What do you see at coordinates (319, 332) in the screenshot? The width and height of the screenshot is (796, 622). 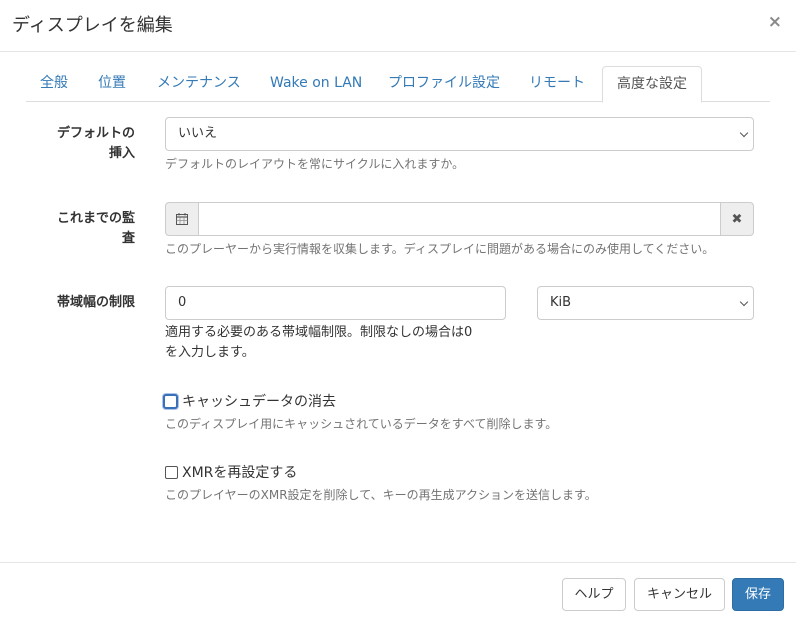 I see `bandwidth-help-line1: 適用する必要のある帯域幅制限。制限なしの場合は0` at bounding box center [319, 332].